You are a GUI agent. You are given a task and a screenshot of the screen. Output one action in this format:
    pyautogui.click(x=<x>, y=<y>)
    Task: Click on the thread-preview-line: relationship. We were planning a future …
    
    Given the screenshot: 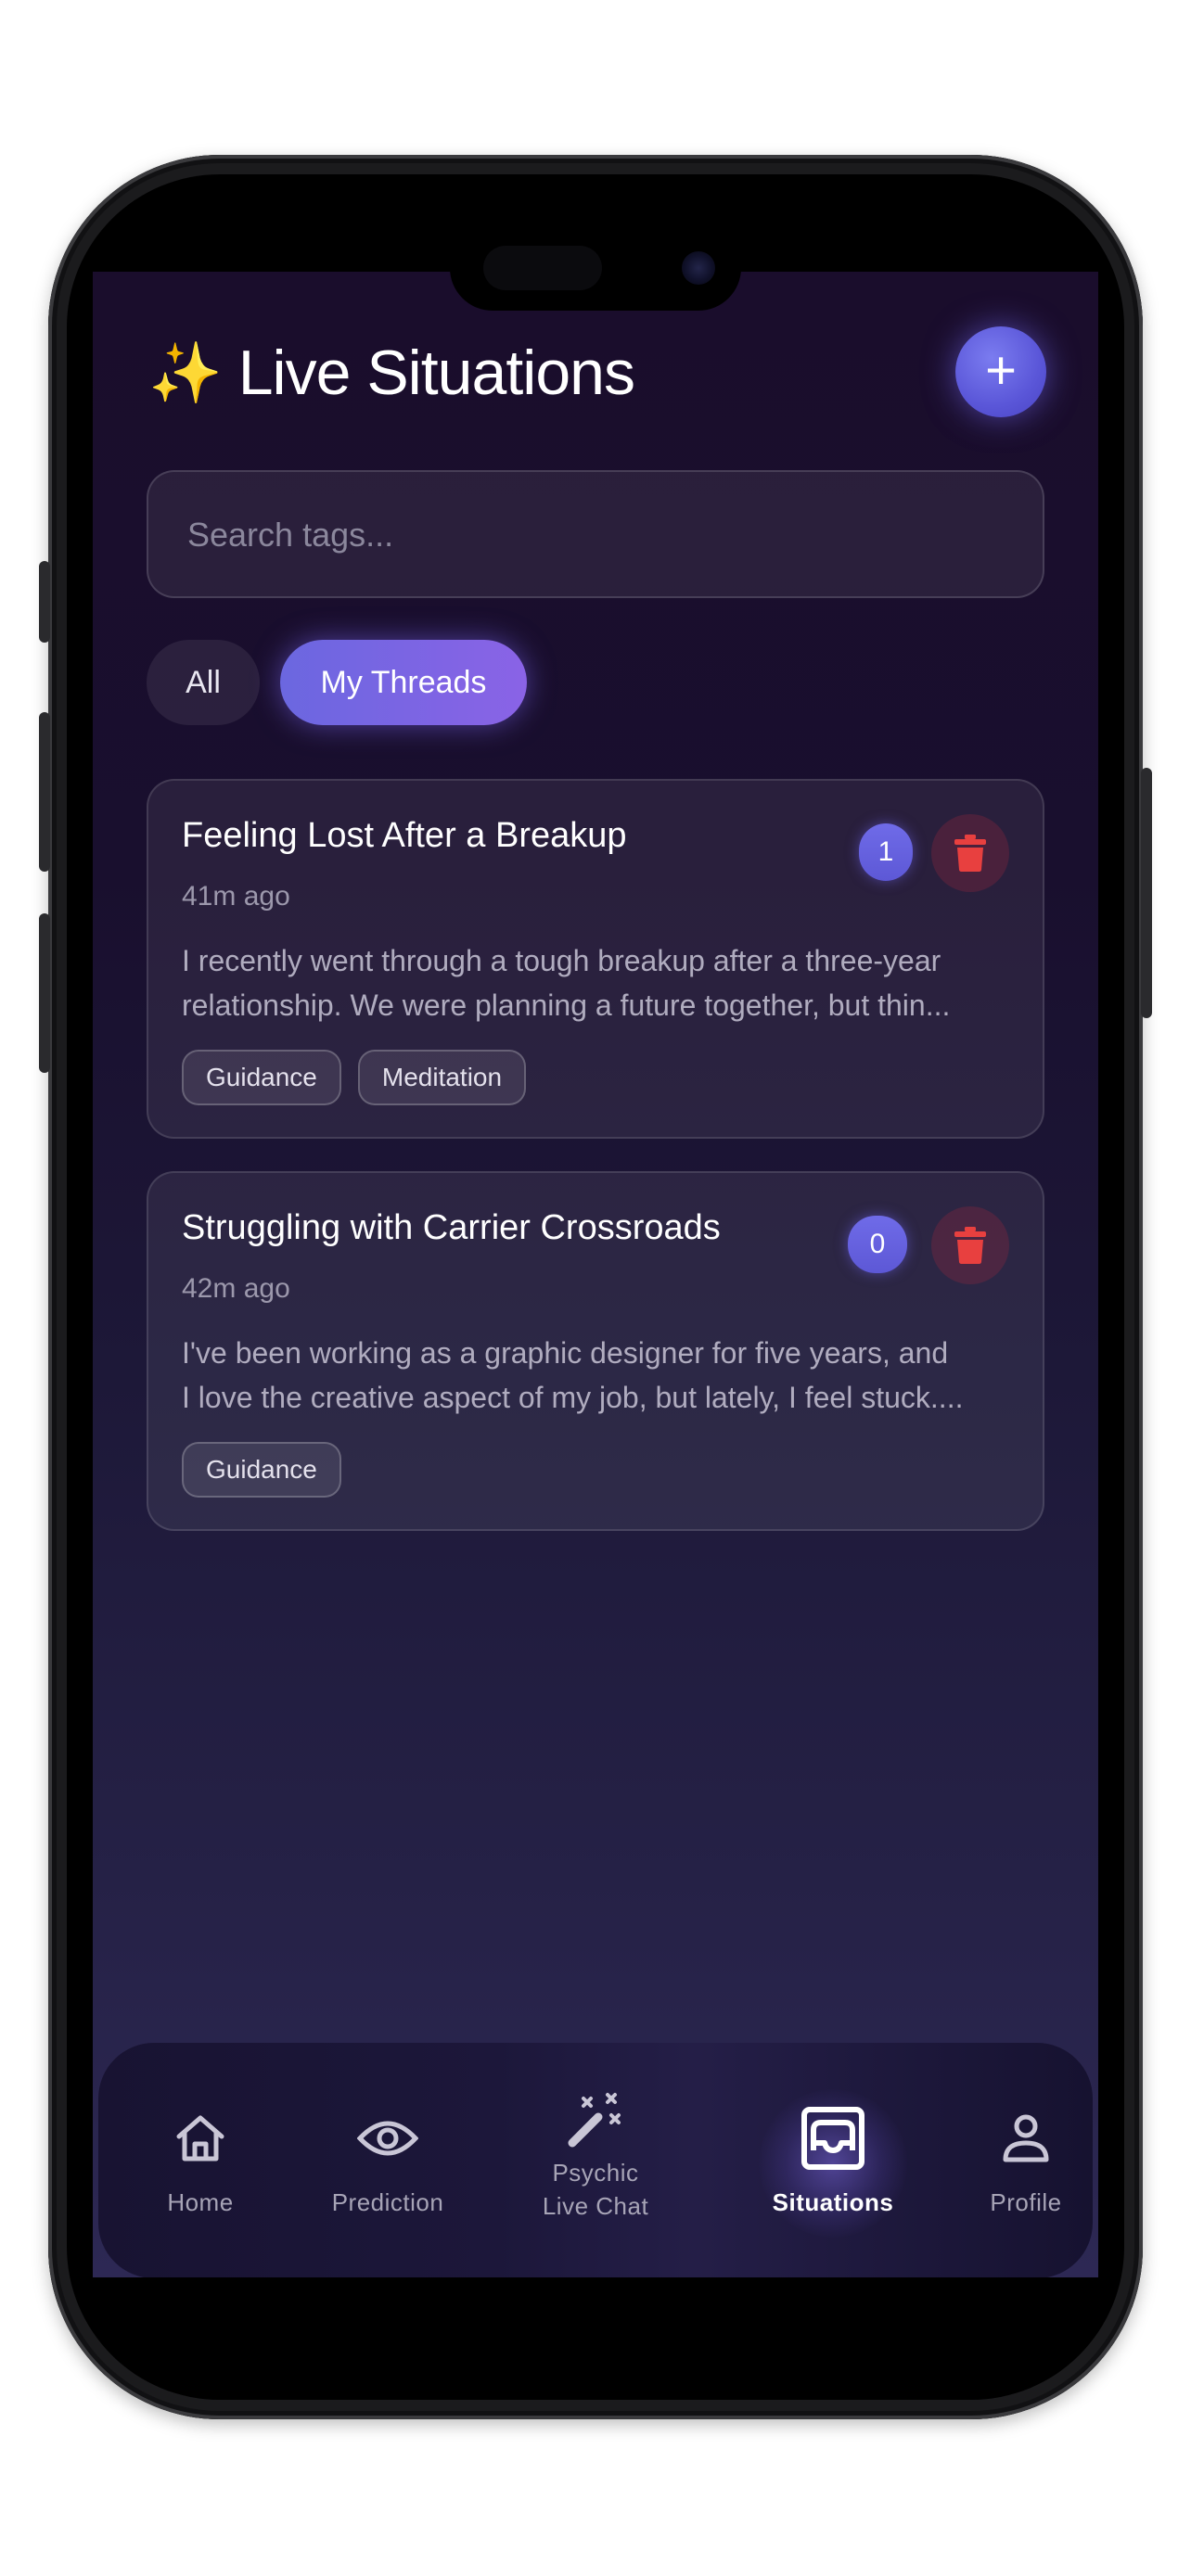 What is the action you would take?
    pyautogui.click(x=566, y=1005)
    